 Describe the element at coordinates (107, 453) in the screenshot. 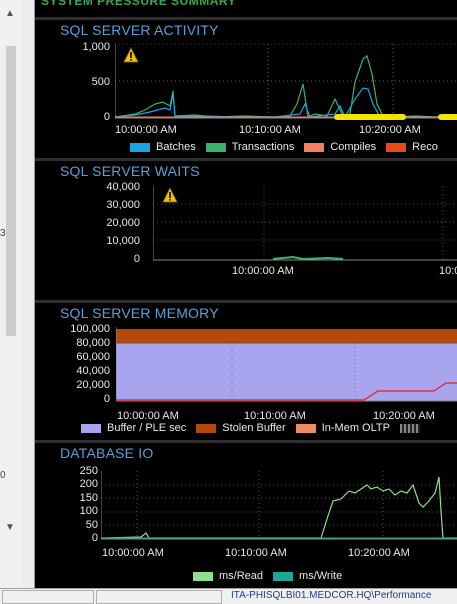

I see `dbio-title: DATABASE IO` at that location.